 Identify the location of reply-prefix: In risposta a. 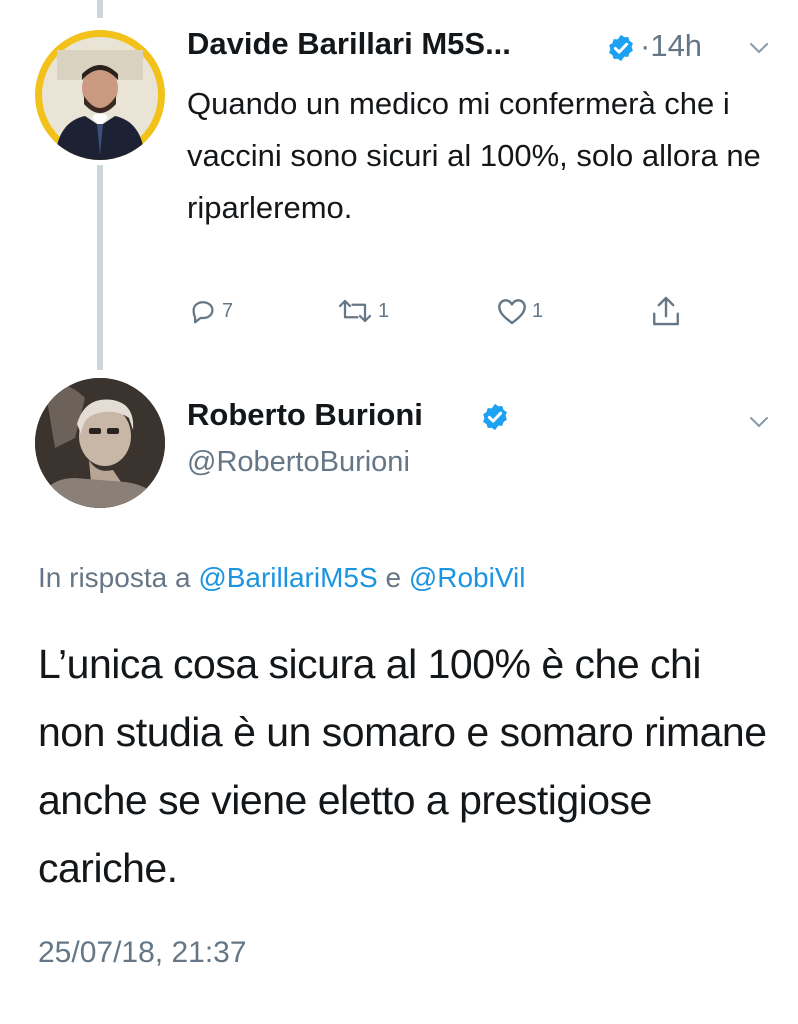
(114, 577).